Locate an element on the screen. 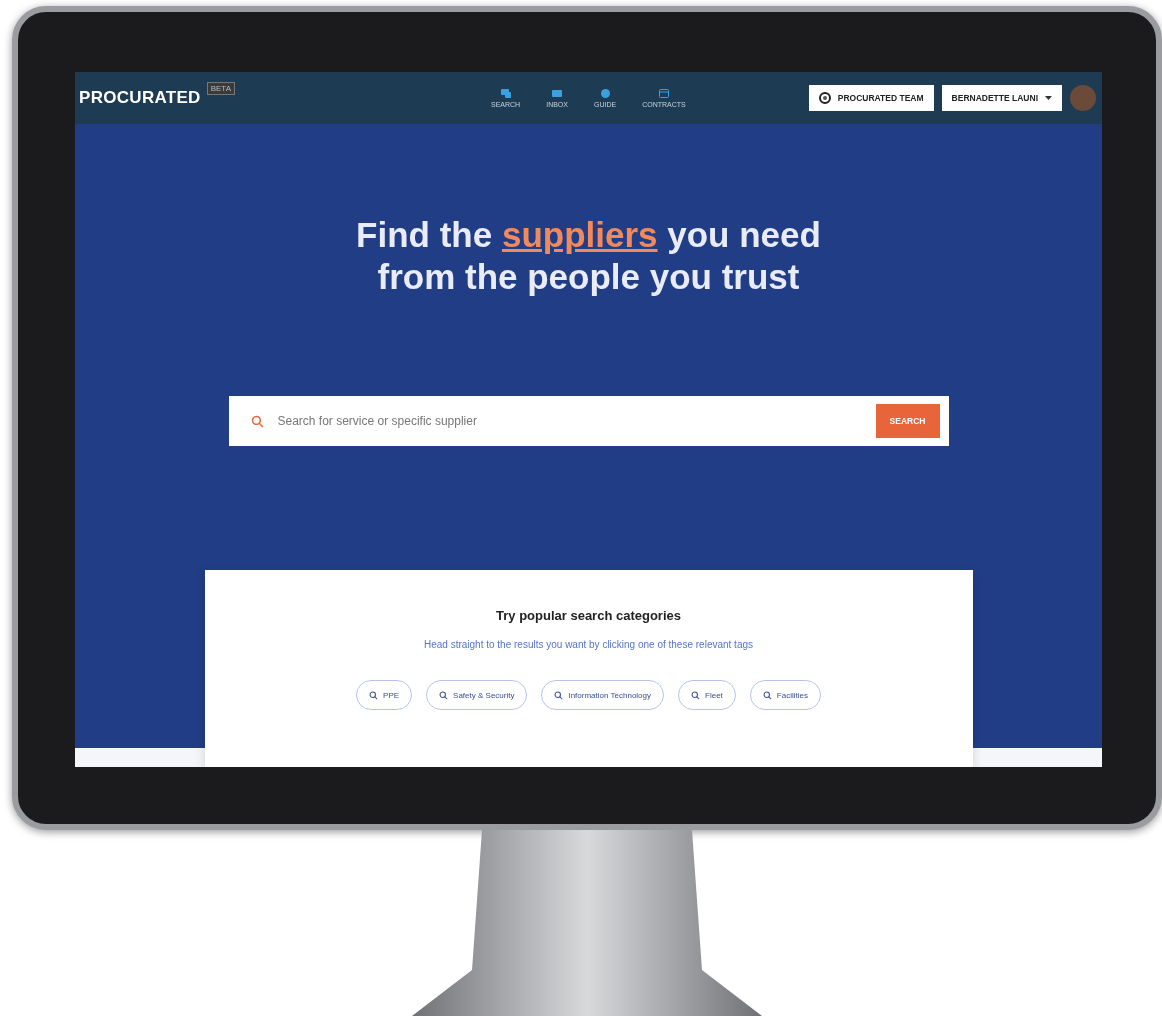 The height and width of the screenshot is (1016, 1162). chat-icon is located at coordinates (505, 93).